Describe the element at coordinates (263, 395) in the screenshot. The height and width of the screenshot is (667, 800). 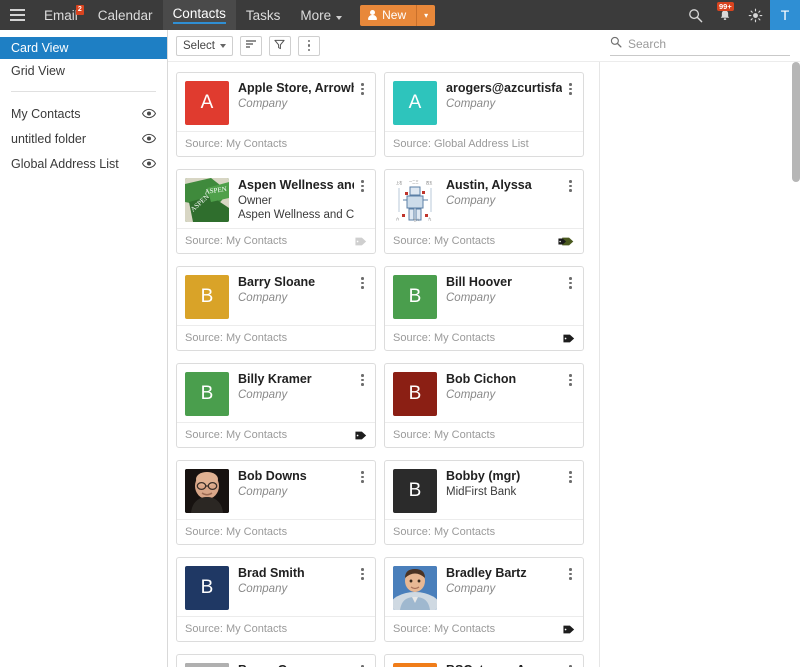
I see `contact-subtitle: Company` at that location.